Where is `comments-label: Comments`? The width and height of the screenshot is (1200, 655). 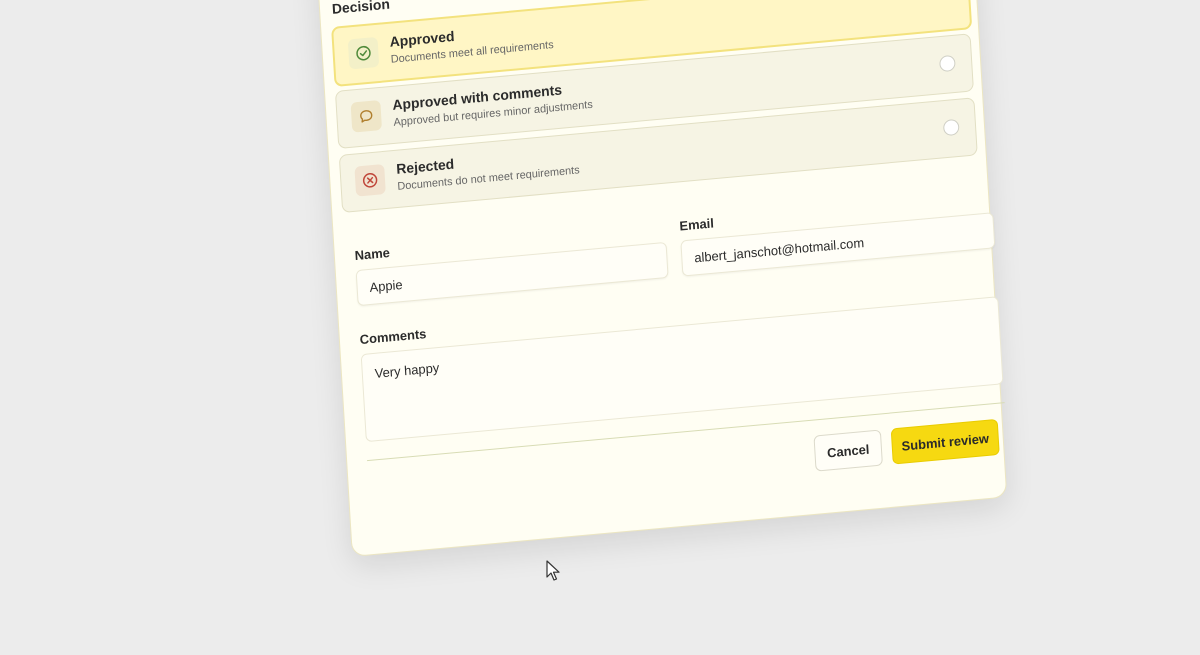
comments-label: Comments is located at coordinates (393, 337).